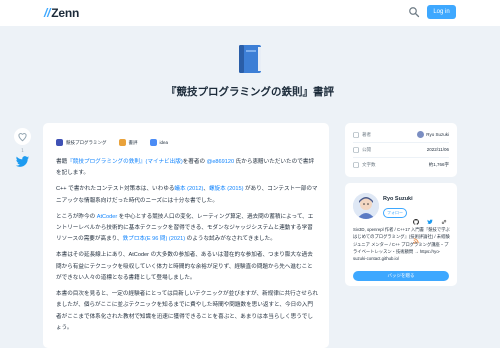 The height and width of the screenshot is (348, 500). What do you see at coordinates (122, 143) in the screenshot?
I see `book-review-icon` at bounding box center [122, 143].